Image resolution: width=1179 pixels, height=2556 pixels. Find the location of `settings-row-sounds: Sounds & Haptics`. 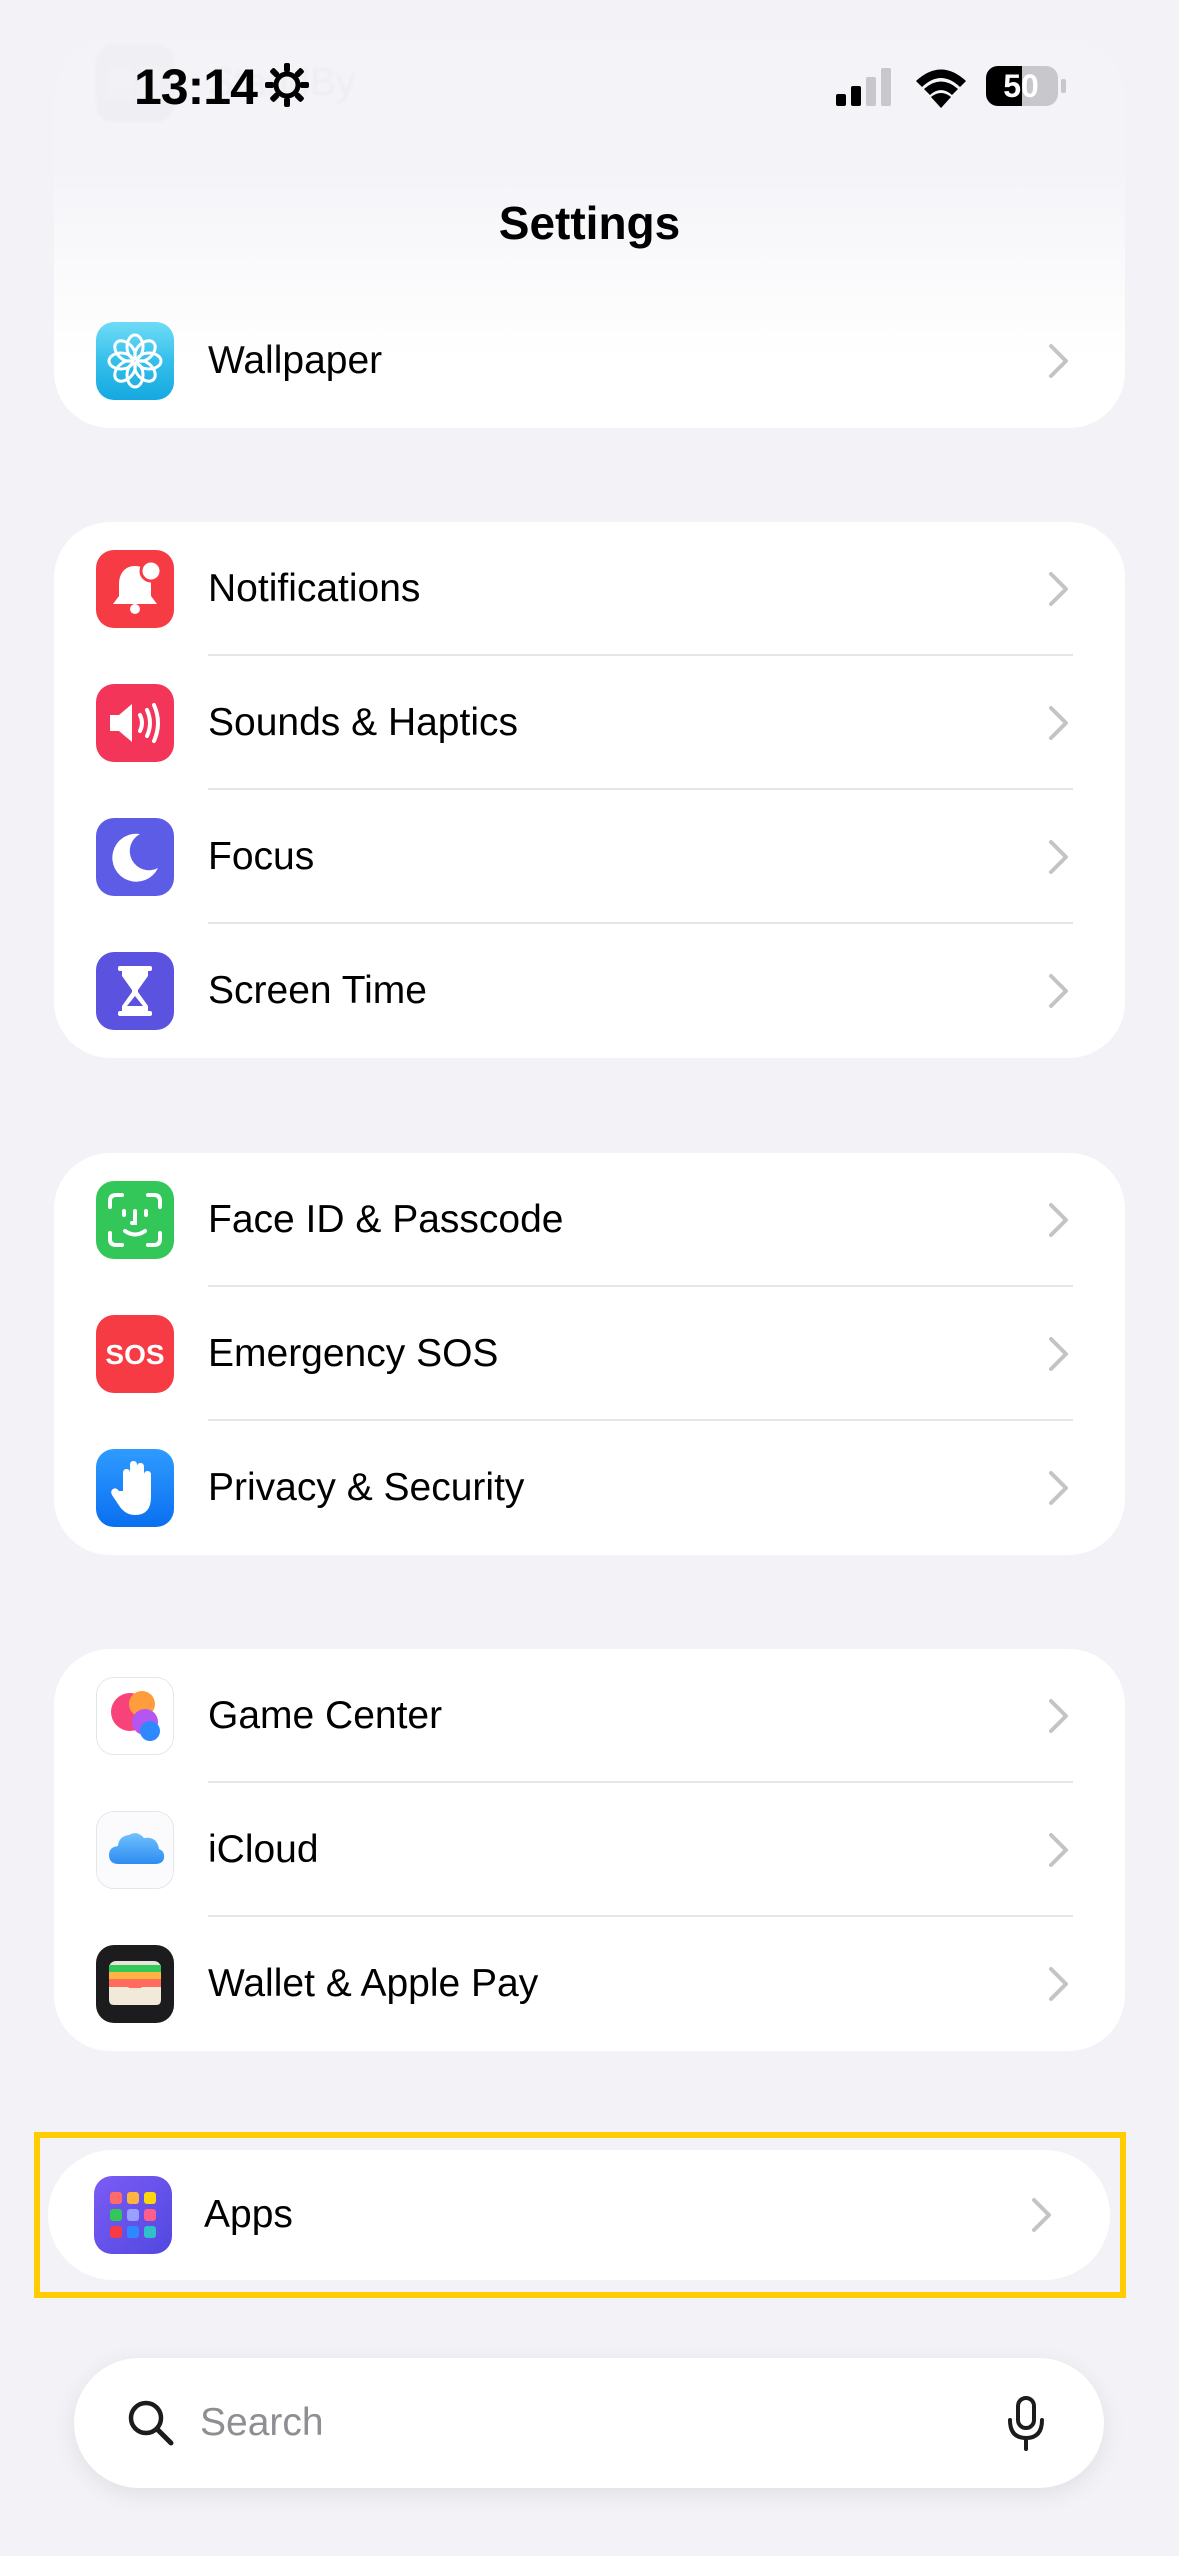

settings-row-sounds: Sounds & Haptics is located at coordinates (589, 723).